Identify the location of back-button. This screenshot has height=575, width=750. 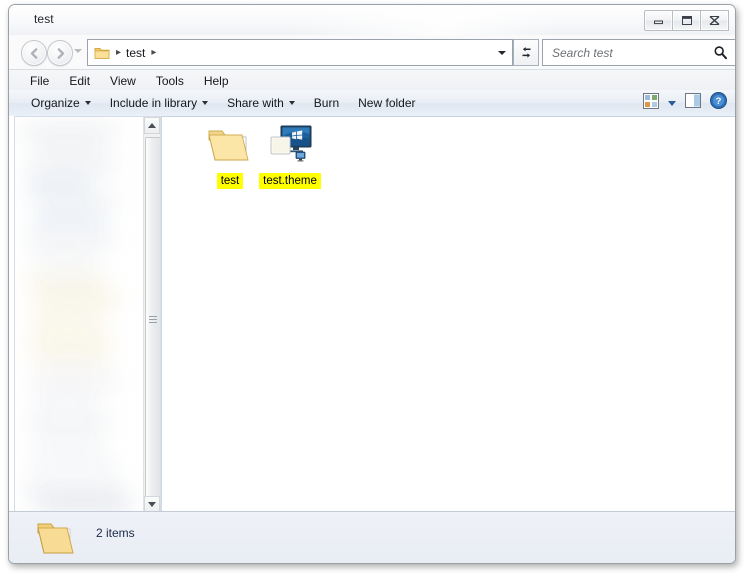
(34, 53).